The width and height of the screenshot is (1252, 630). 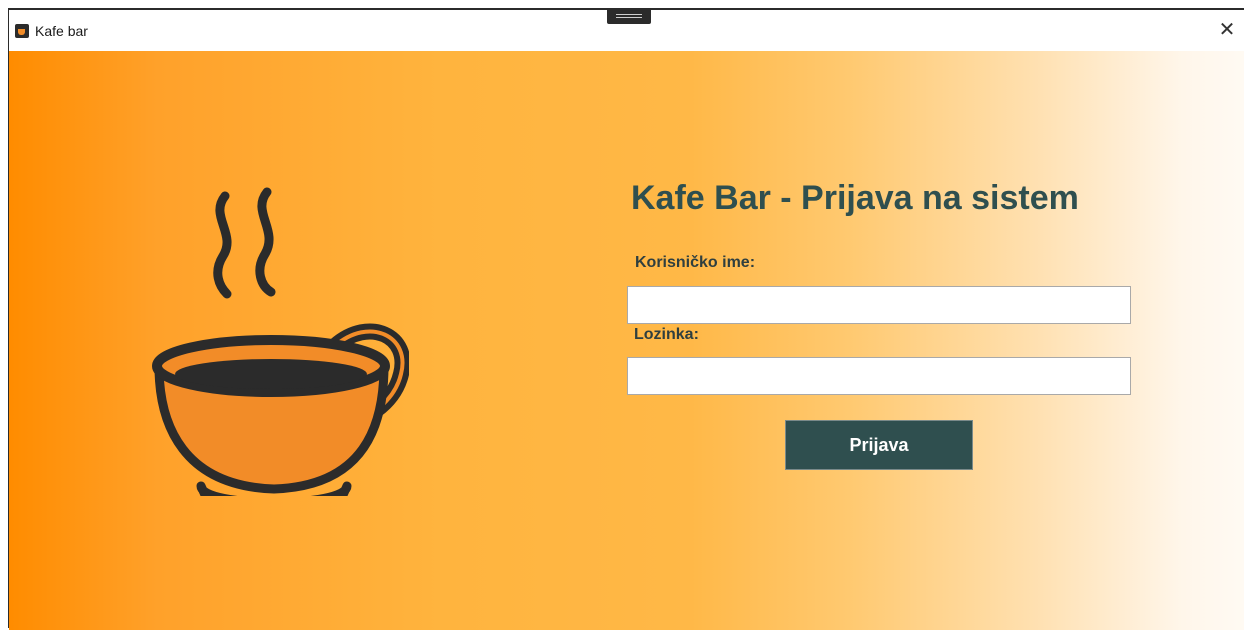 What do you see at coordinates (879, 445) in the screenshot?
I see `login-button: Prijava` at bounding box center [879, 445].